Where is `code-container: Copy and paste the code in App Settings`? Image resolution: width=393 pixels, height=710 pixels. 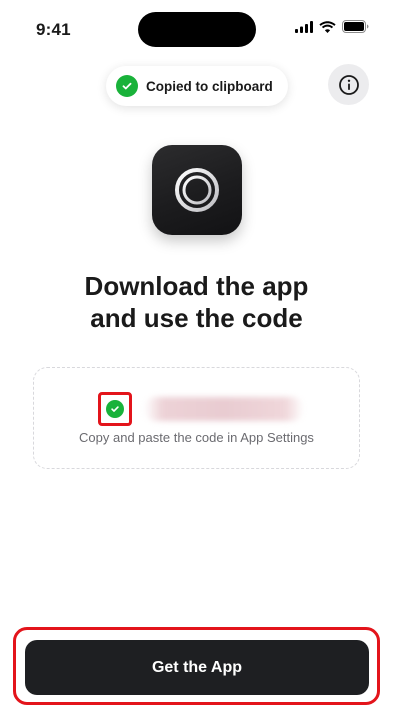 code-container: Copy and paste the code in App Settings is located at coordinates (196, 418).